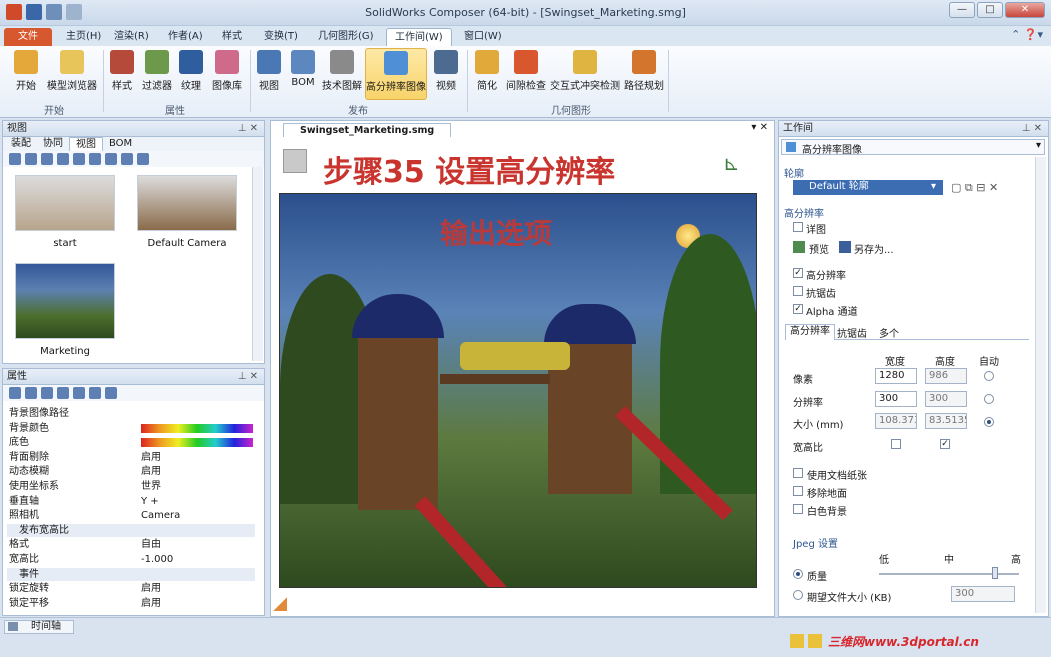 This screenshot has height=657, width=1051. Describe the element at coordinates (1025, 10) in the screenshot. I see `close-button: ✕` at that location.